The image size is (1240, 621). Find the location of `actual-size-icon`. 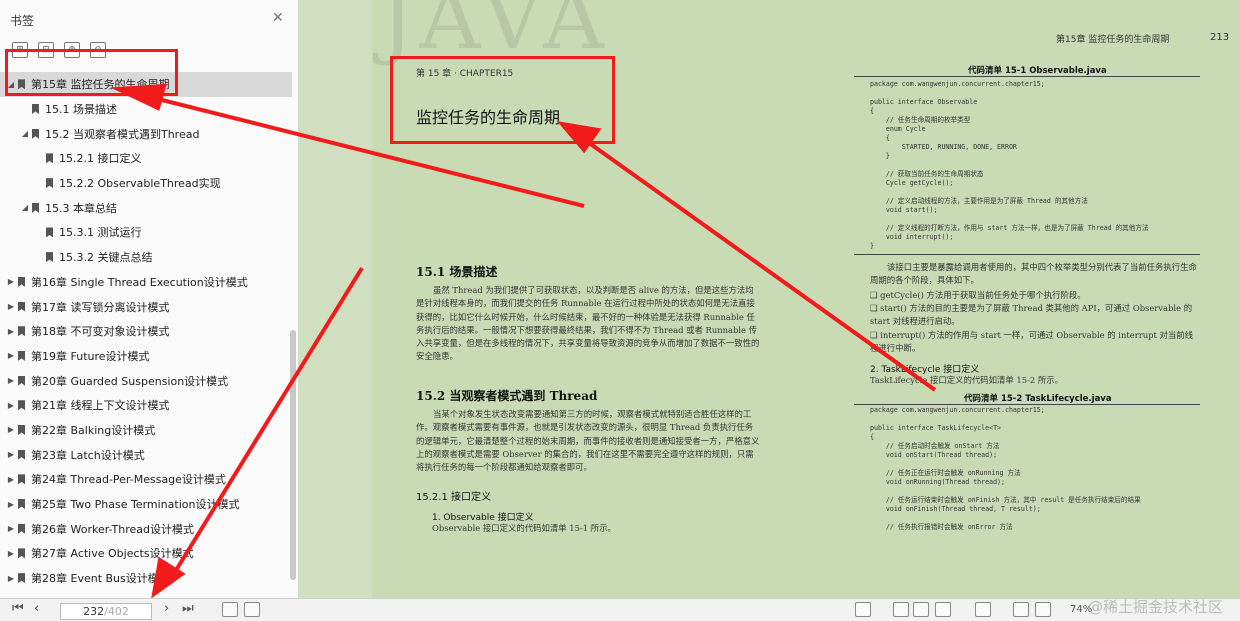

actual-size-icon is located at coordinates (1021, 609).